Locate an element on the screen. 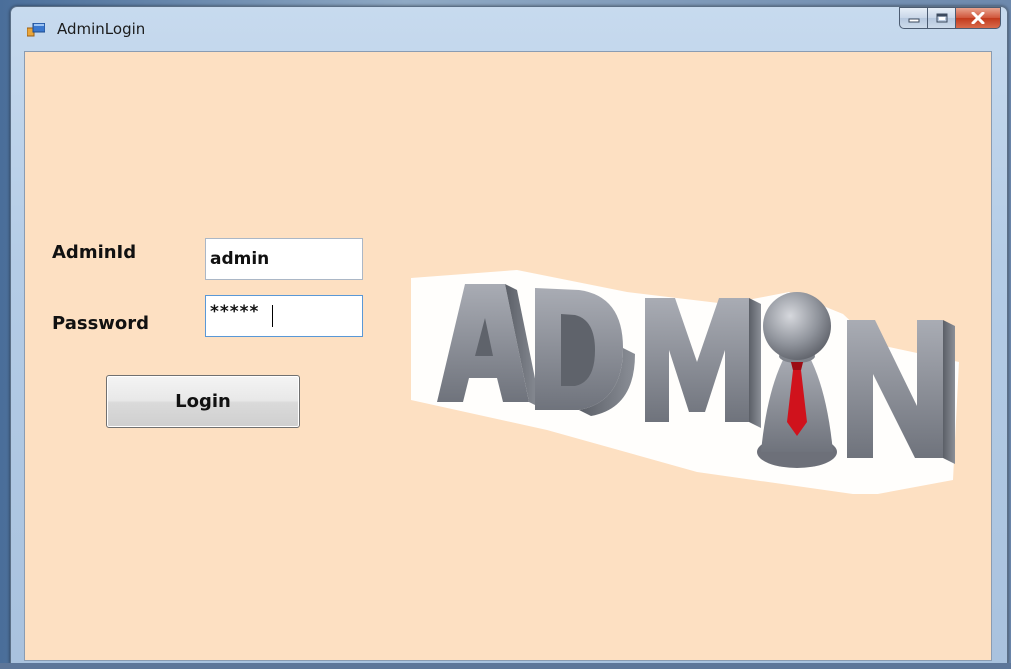  window-title: AdminLogin is located at coordinates (101, 29).